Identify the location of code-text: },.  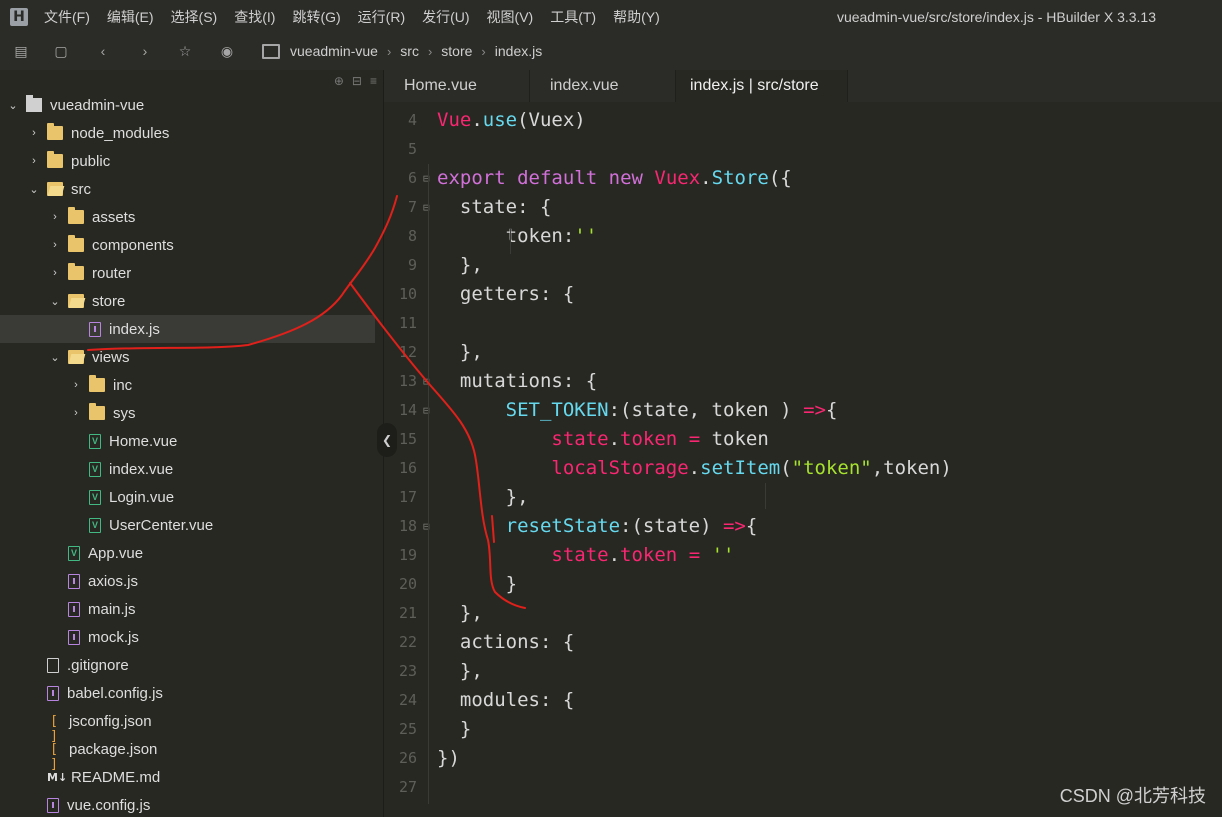
(483, 497).